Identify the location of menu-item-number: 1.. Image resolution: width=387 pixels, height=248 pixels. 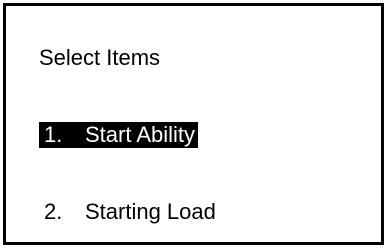
(53, 134).